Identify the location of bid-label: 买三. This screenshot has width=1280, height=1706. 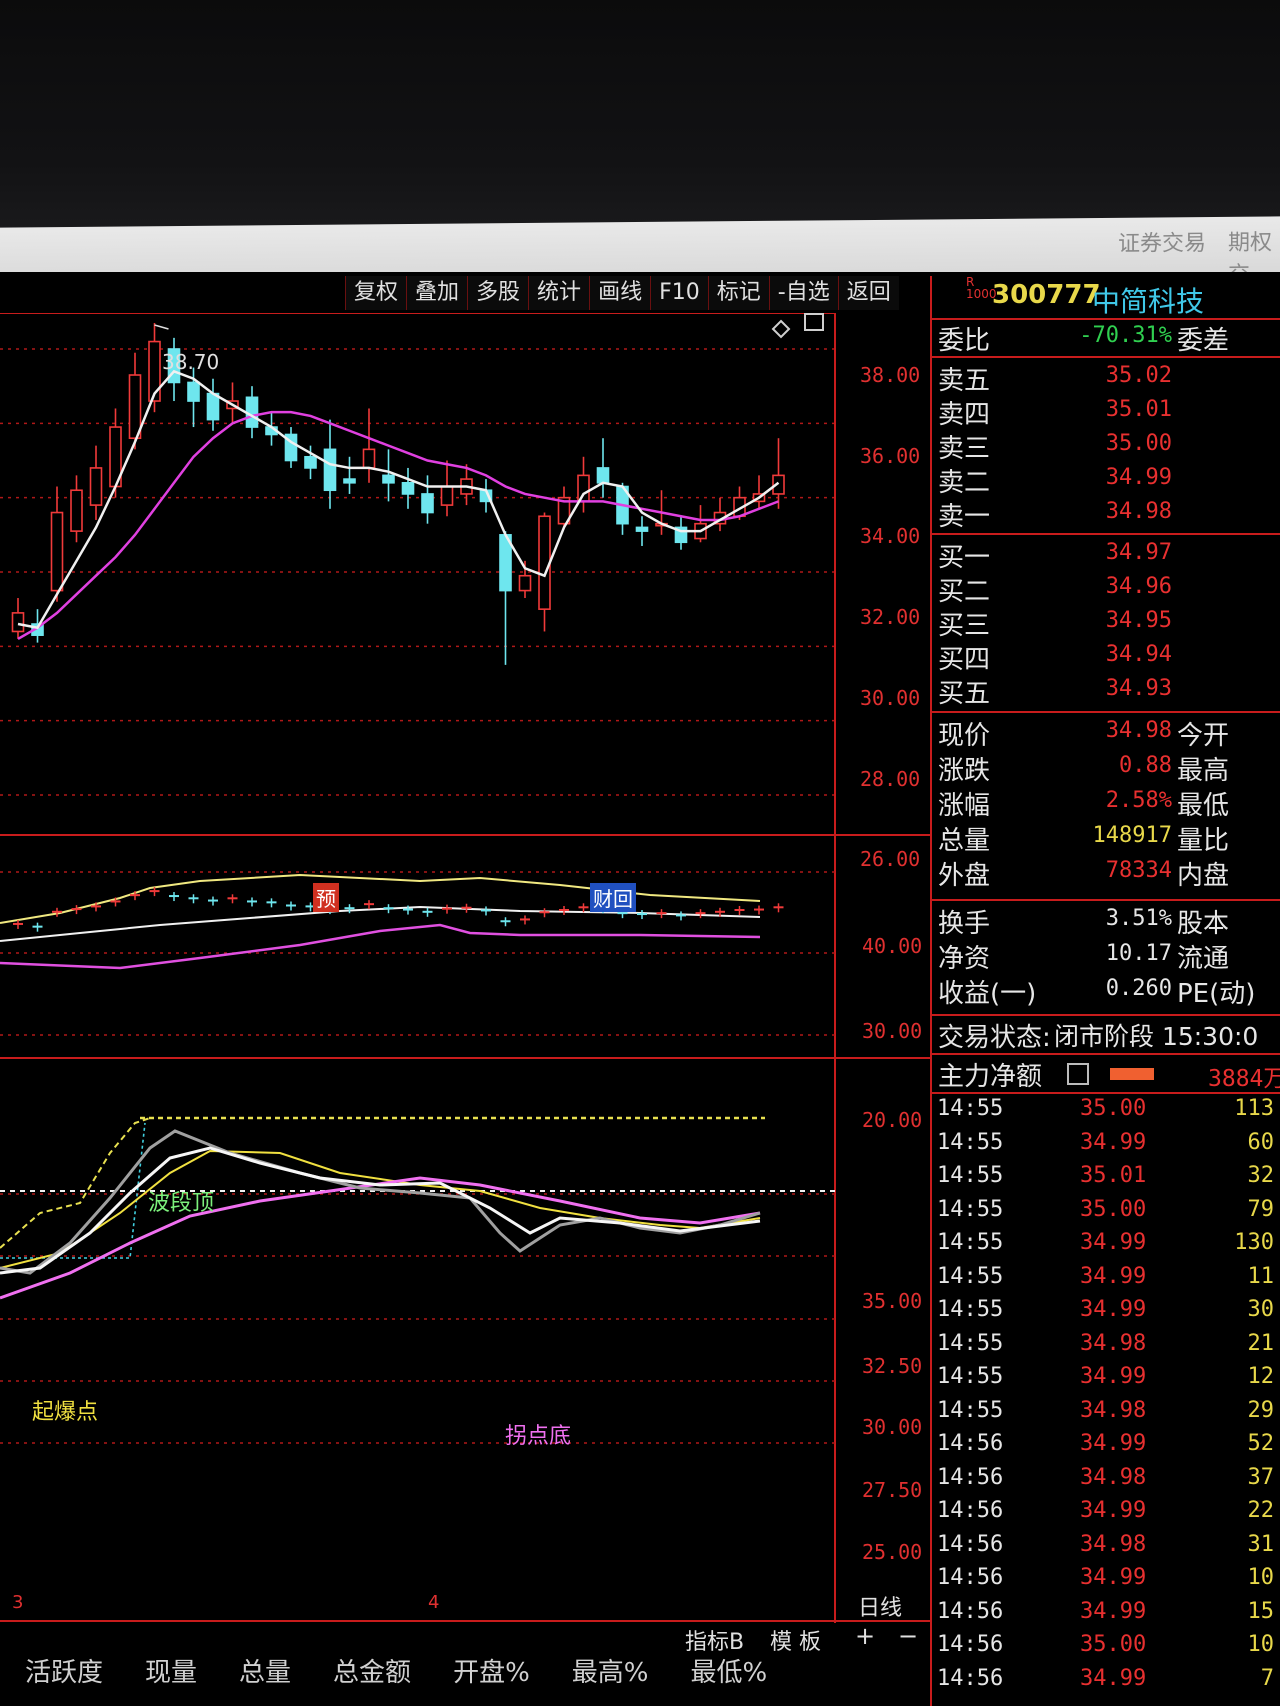
(964, 626).